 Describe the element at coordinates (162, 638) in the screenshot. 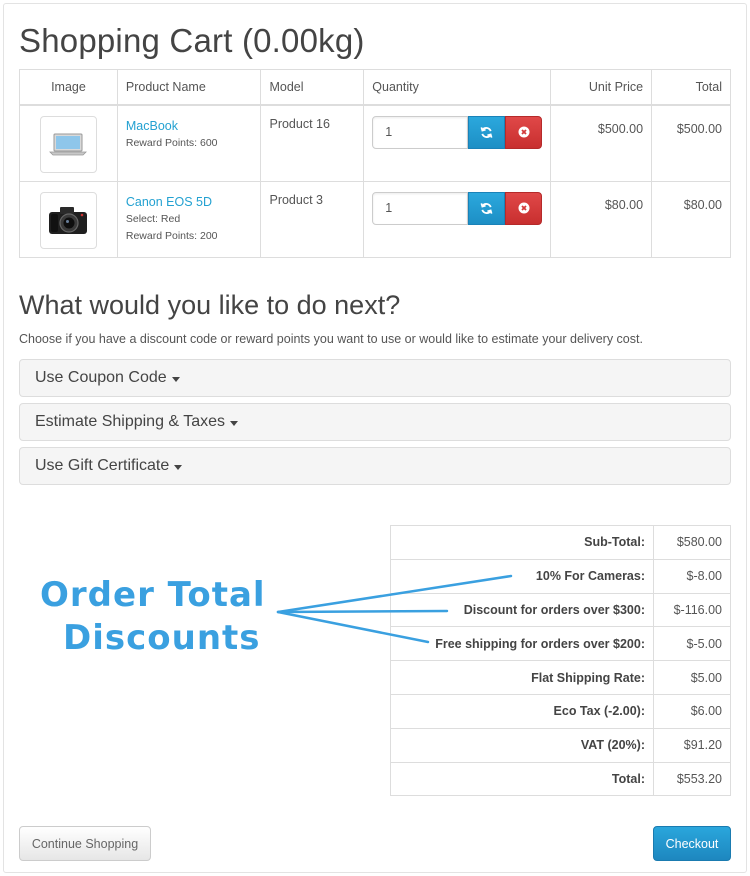

I see `annotation-label: Discounts` at that location.